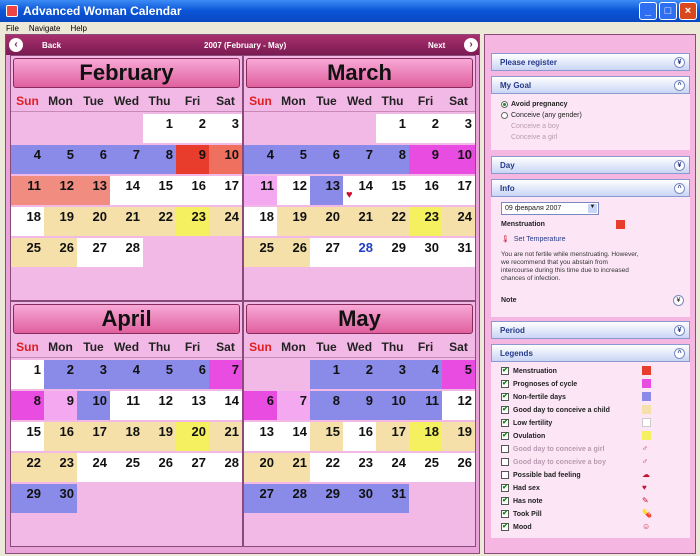 This screenshot has width=700, height=556. What do you see at coordinates (27, 436) in the screenshot?
I see `day-cell: 15` at bounding box center [27, 436].